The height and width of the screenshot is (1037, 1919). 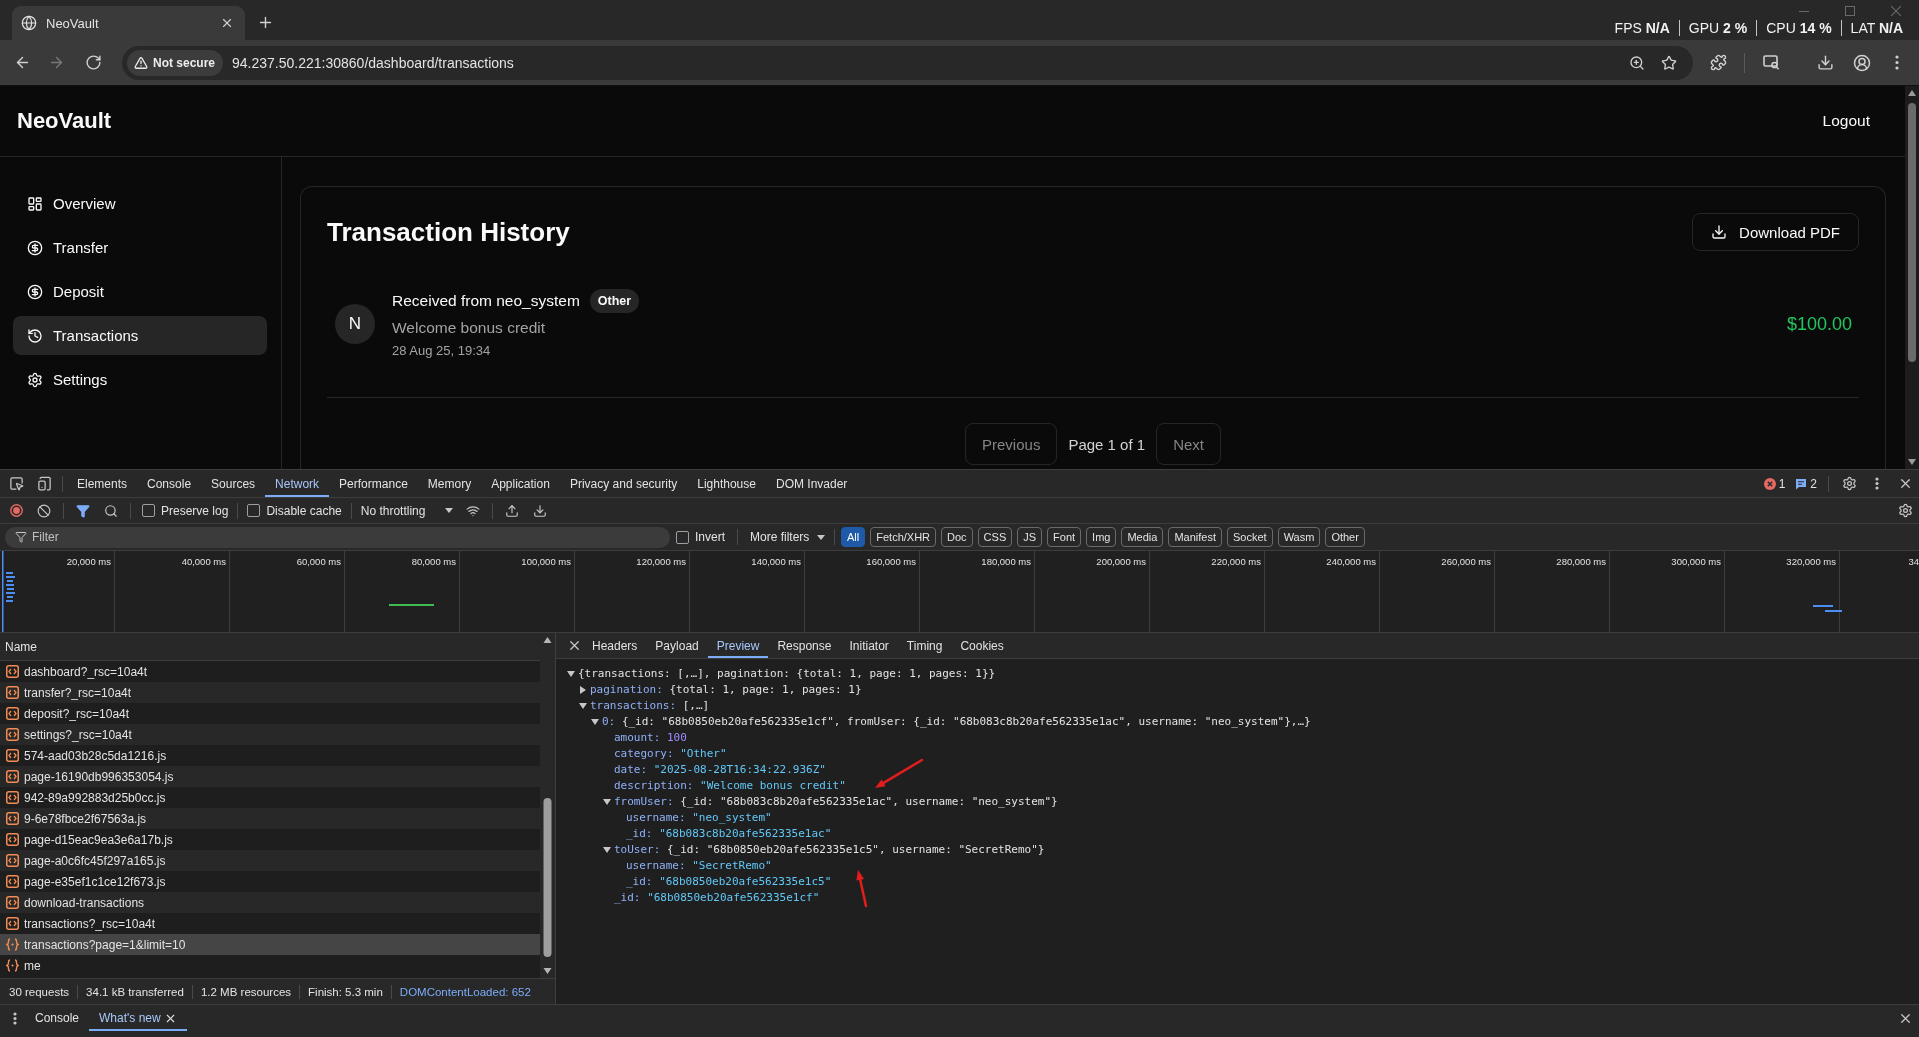 What do you see at coordinates (924, 645) in the screenshot?
I see `detail-tab: Timing` at bounding box center [924, 645].